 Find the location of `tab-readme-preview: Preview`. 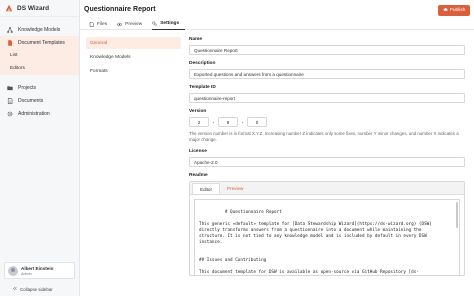

tab-readme-preview: Preview is located at coordinates (235, 188).